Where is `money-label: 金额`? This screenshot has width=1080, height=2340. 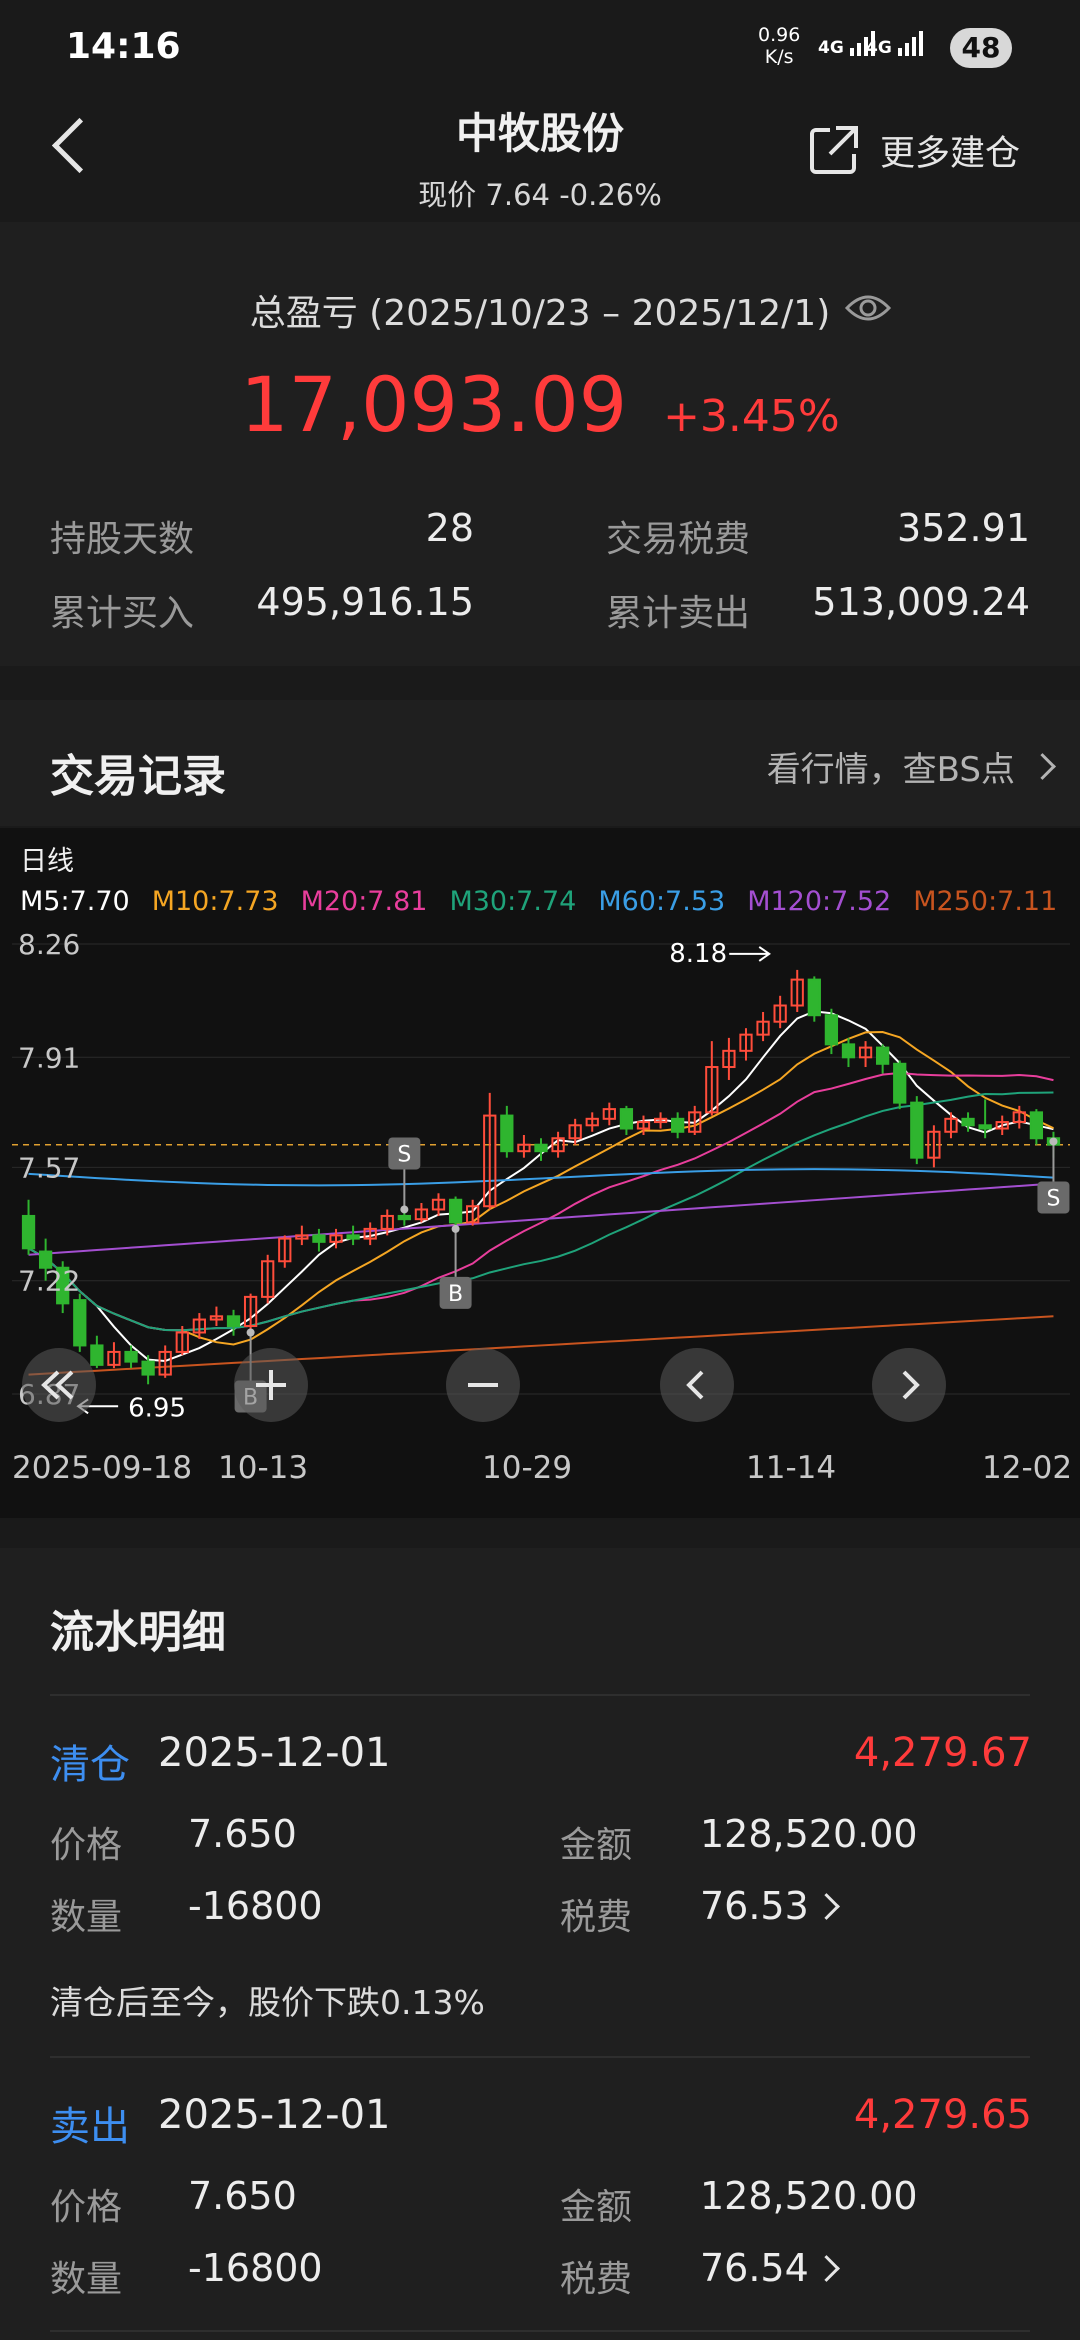
money-label: 金额 is located at coordinates (596, 1845).